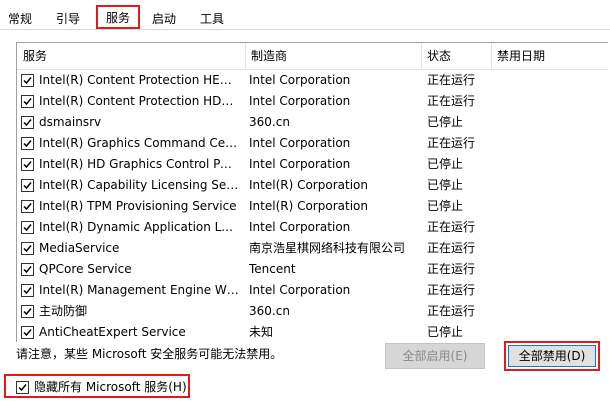 This screenshot has width=610, height=401. Describe the element at coordinates (149, 354) in the screenshot. I see `microsoft-services-note: 请注意，某些 Microsoft 安全服务可能无法禁用。` at that location.